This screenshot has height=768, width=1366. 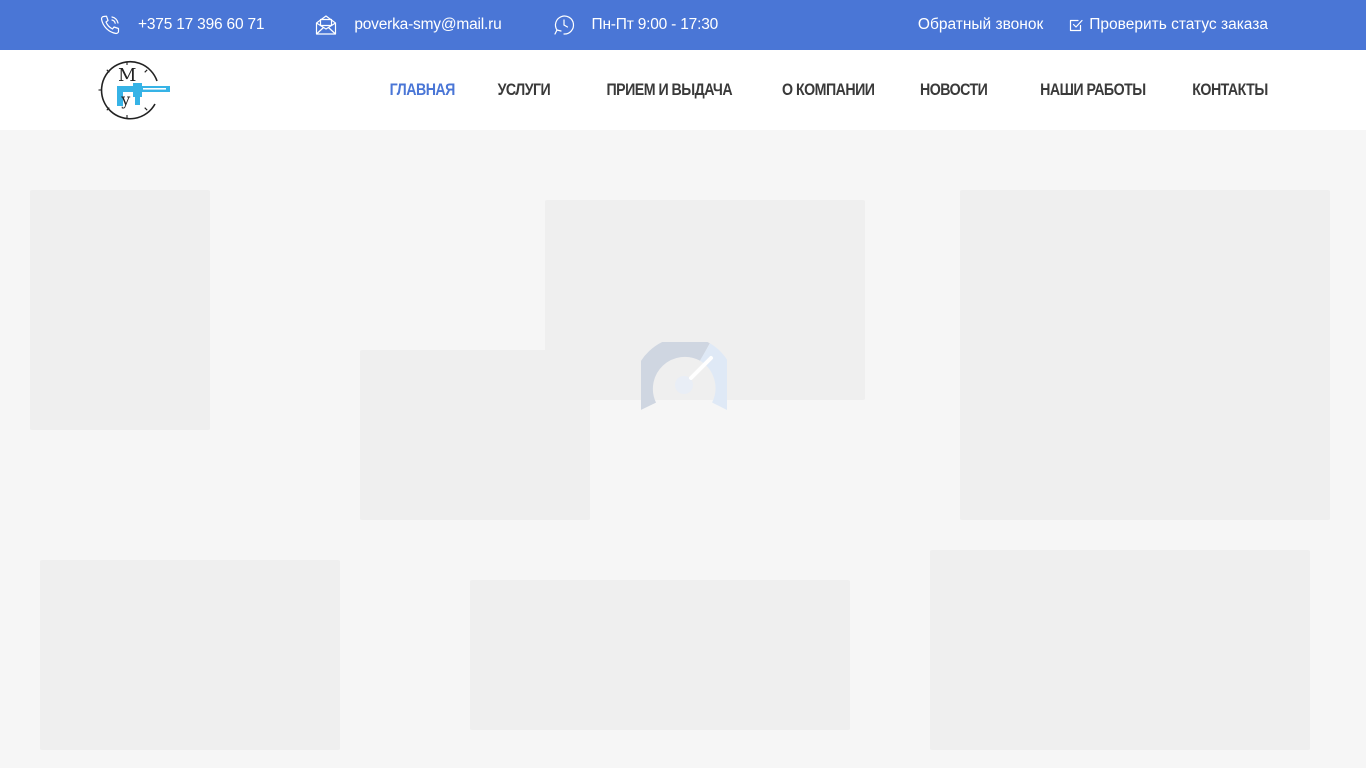 I want to click on loading-spinner-icon, so click(x=684, y=382).